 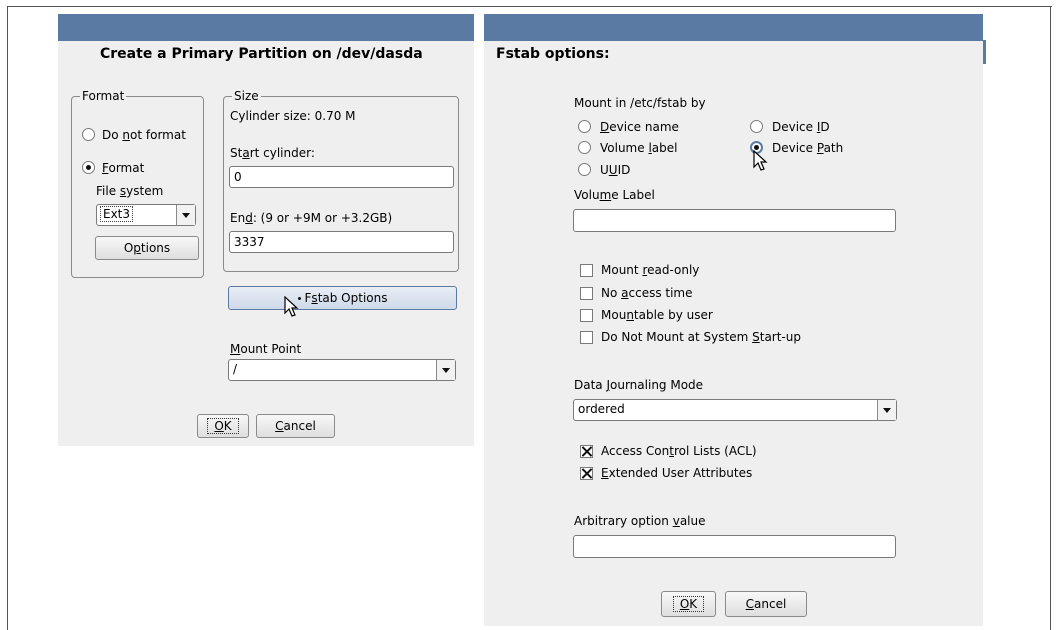 I want to click on volume-label-radio, so click(x=584, y=147).